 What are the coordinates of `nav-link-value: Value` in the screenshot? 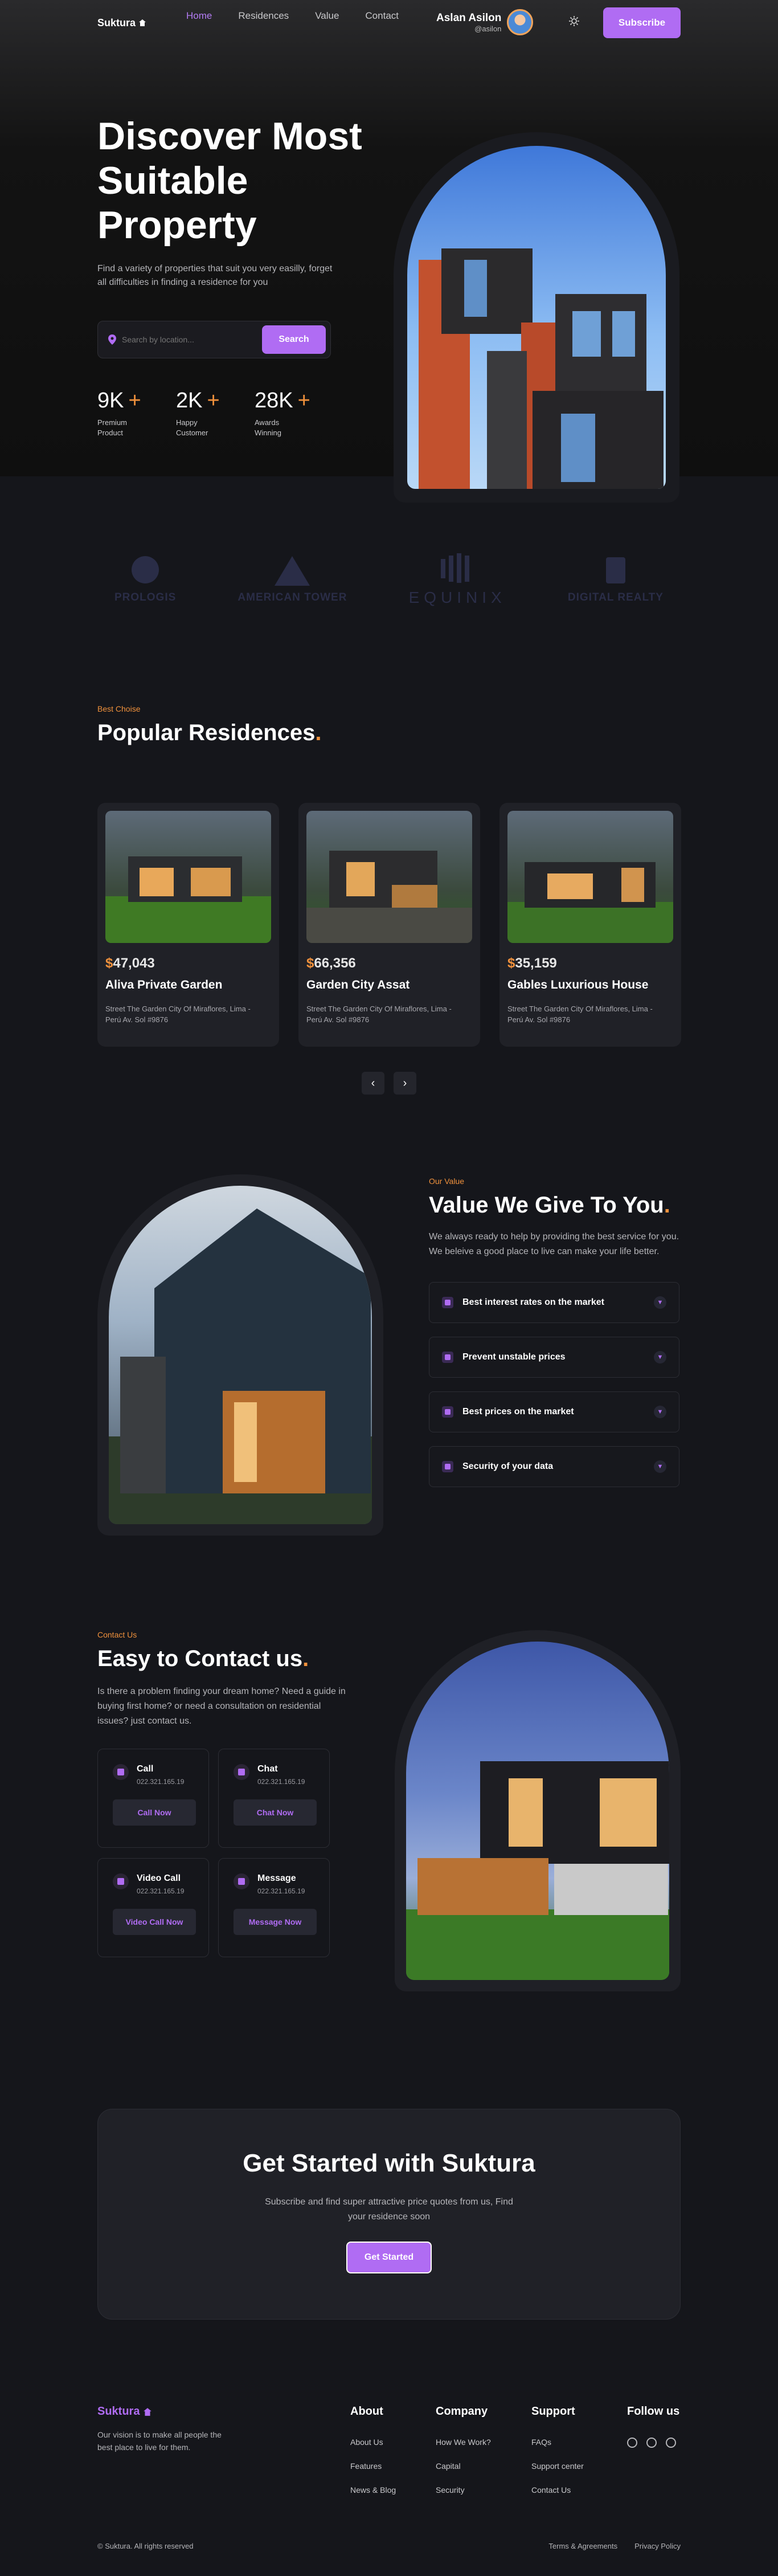 It's located at (327, 16).